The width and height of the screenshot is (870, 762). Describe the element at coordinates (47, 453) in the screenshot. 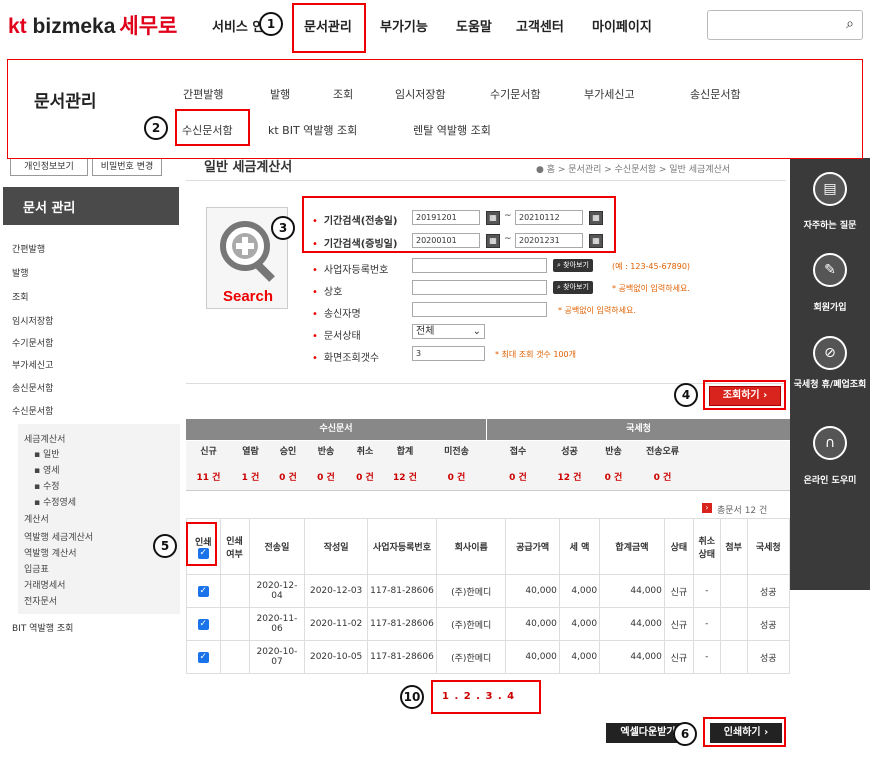

I see `sub-general: ▪ 일반` at that location.